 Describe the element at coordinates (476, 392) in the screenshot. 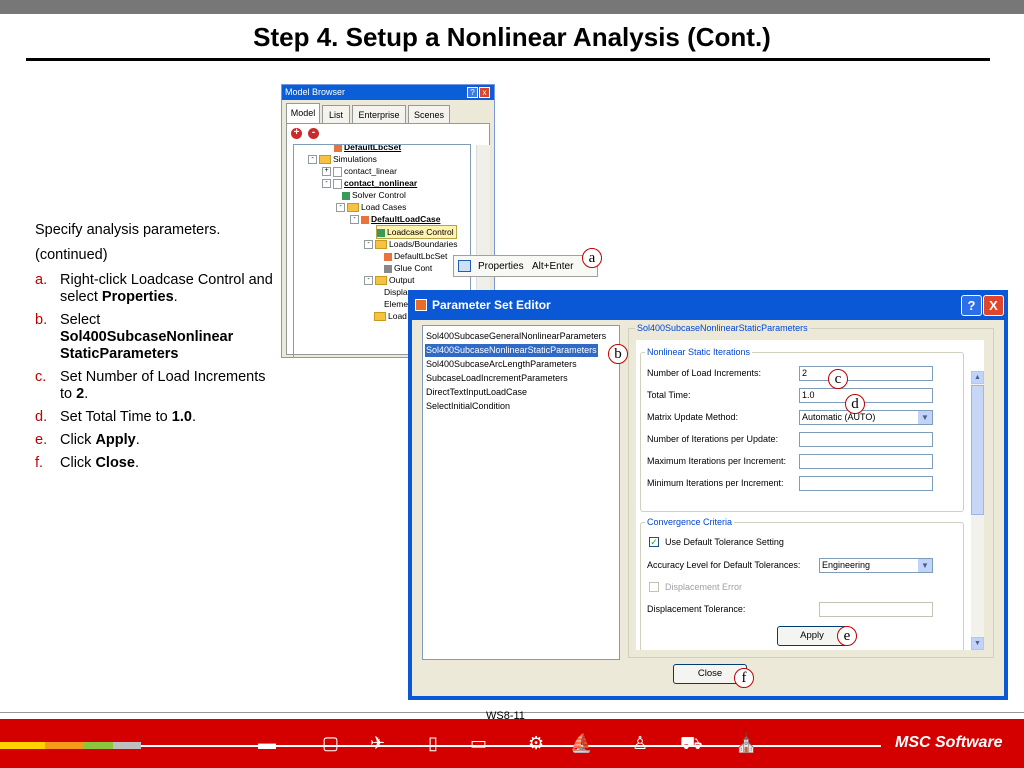

I see `list-item: DirectTextInputLoadCase` at that location.